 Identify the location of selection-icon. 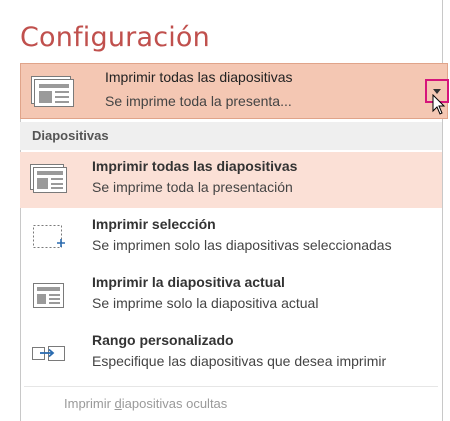
(50, 240).